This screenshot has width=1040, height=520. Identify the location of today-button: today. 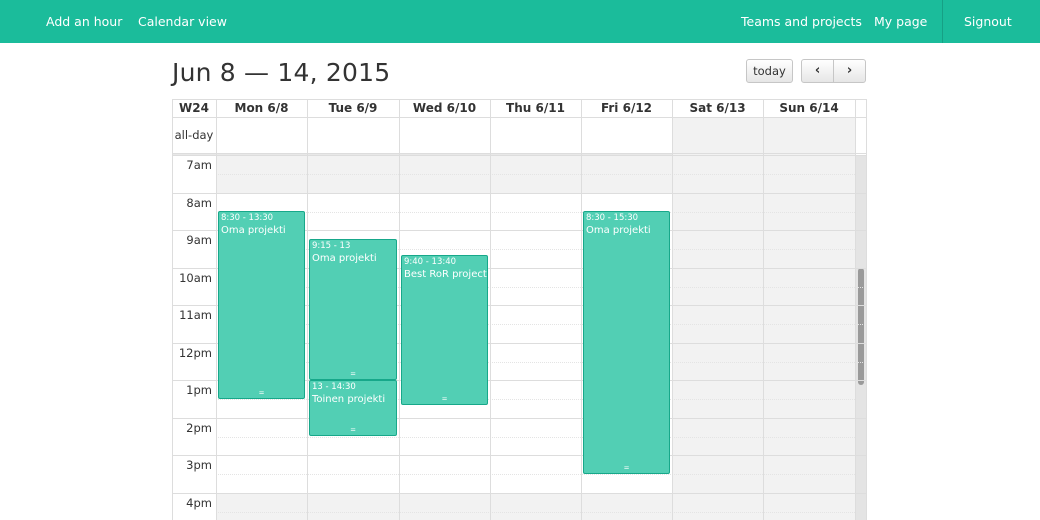
(769, 71).